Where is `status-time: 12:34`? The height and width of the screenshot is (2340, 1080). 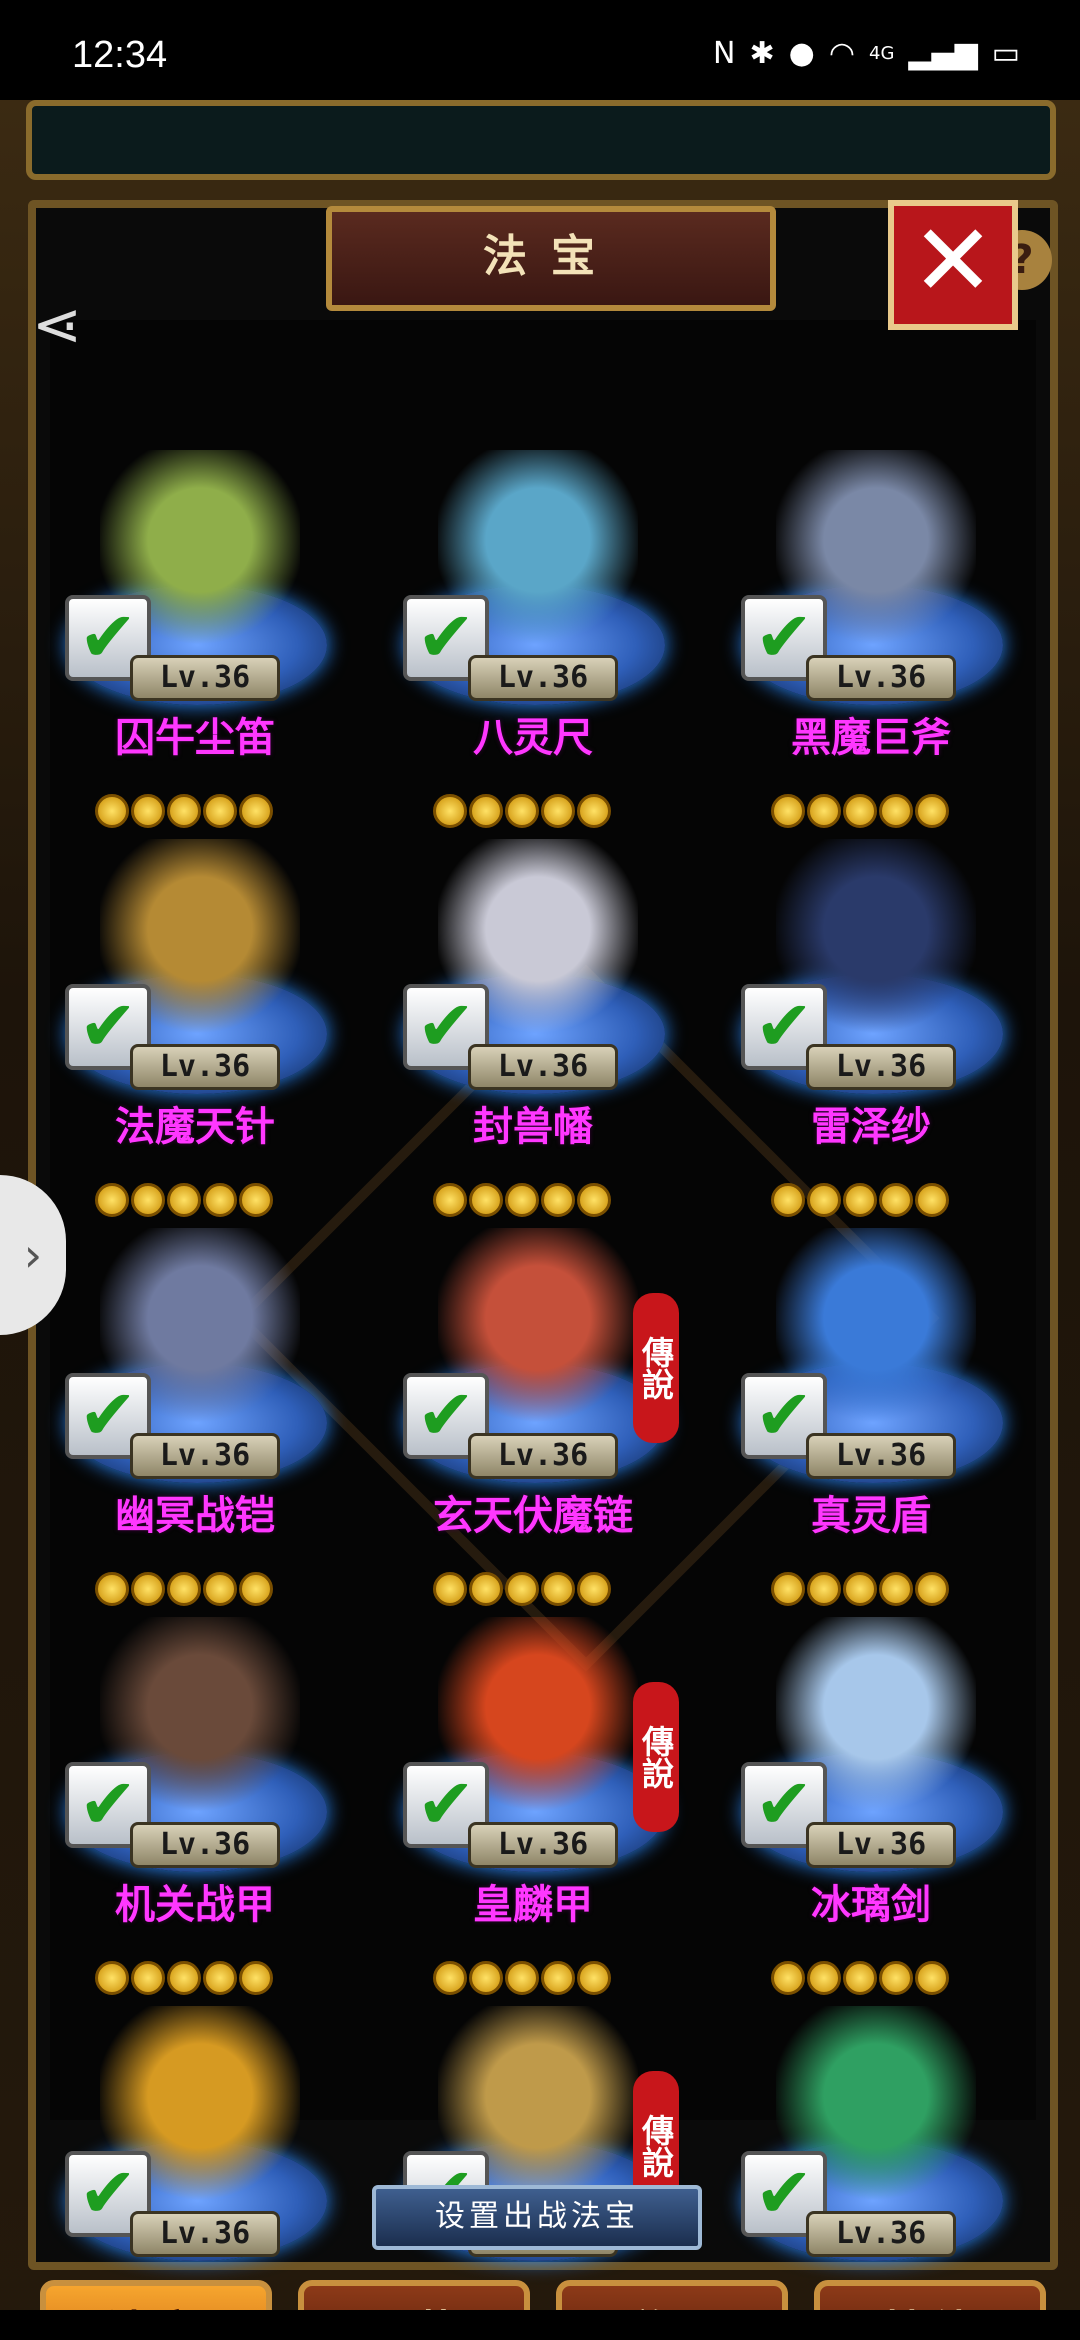
status-time: 12:34 is located at coordinates (120, 55).